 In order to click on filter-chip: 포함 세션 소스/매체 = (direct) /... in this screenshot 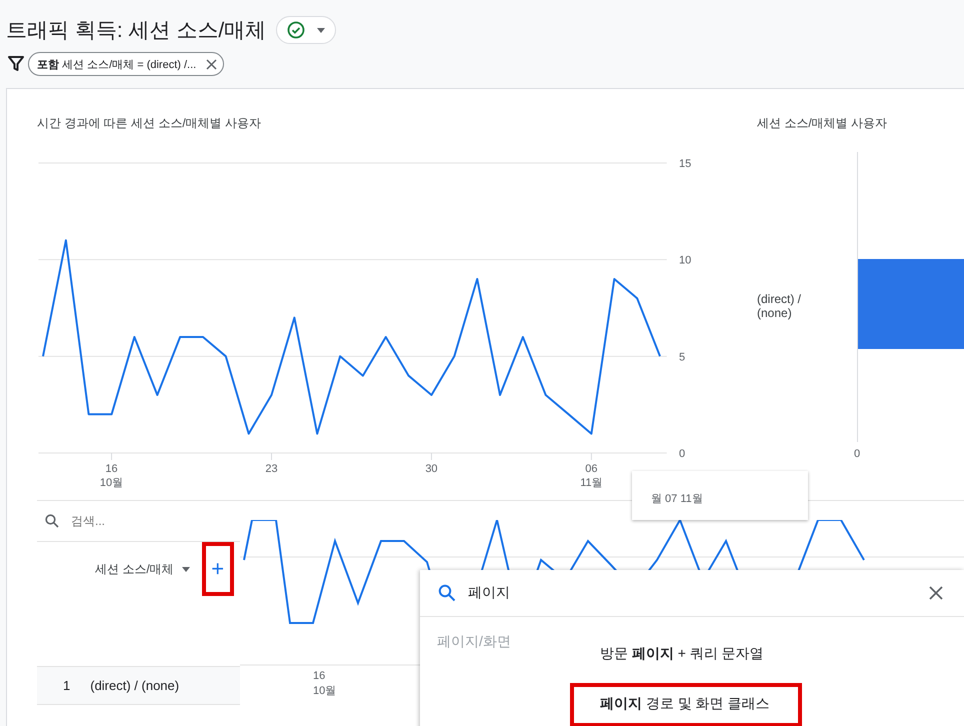, I will do `click(126, 64)`.